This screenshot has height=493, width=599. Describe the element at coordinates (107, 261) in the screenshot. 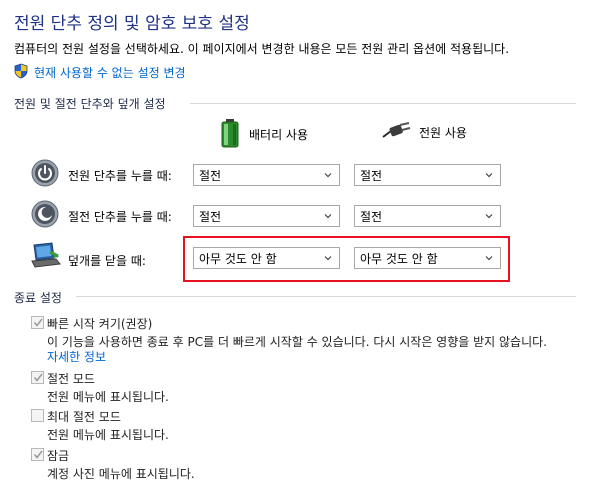

I see `lid-close-label: 덮개를 닫을 때:` at that location.